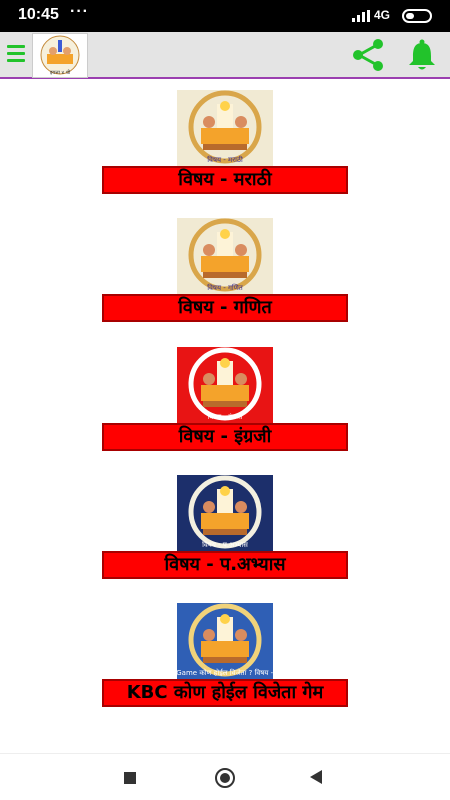  I want to click on share-icon, so click(368, 55).